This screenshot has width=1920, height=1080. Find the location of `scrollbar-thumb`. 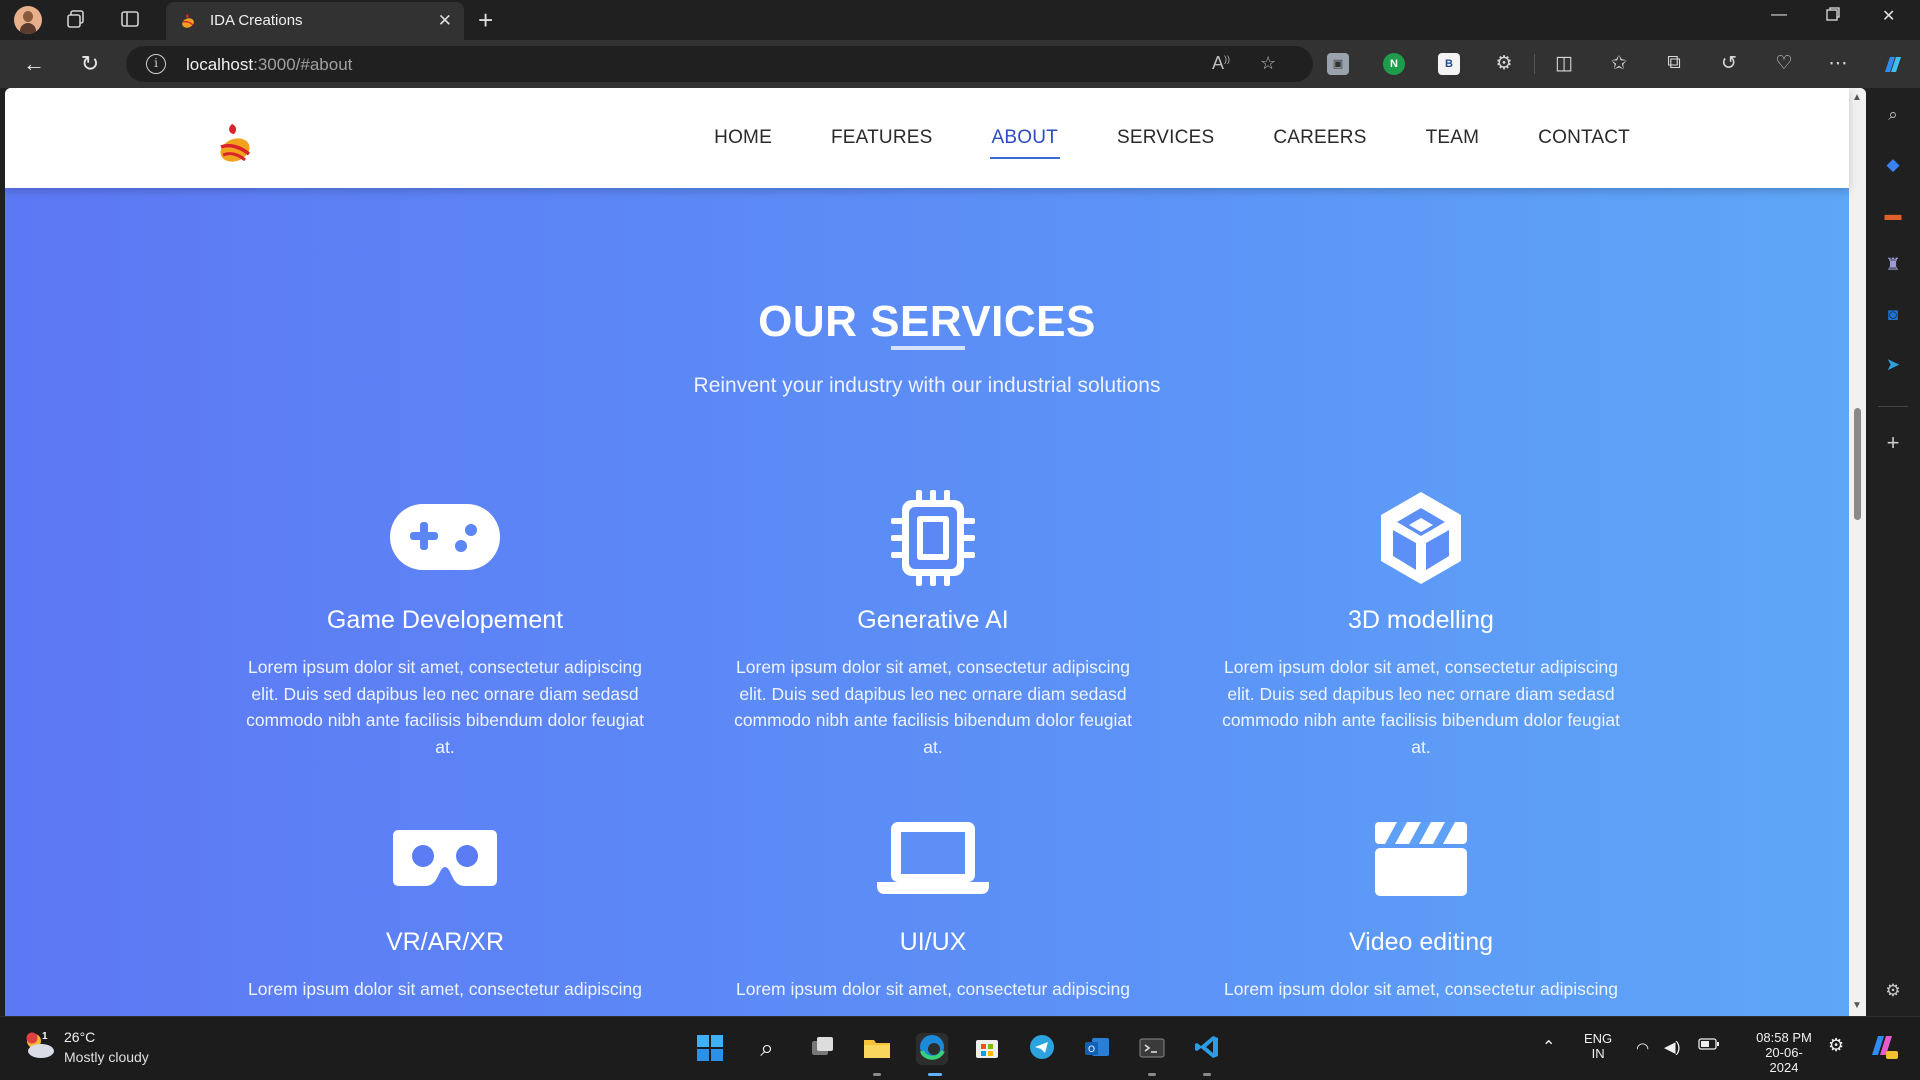

scrollbar-thumb is located at coordinates (1857, 464).